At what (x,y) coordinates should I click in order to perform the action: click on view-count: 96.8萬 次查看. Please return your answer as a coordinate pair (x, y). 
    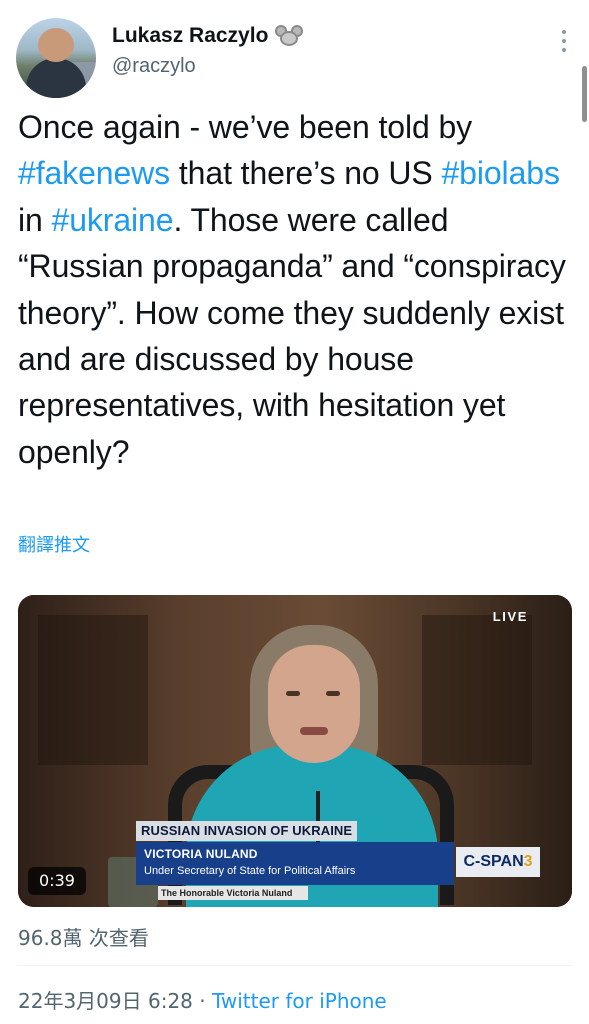
    Looking at the image, I should click on (83, 936).